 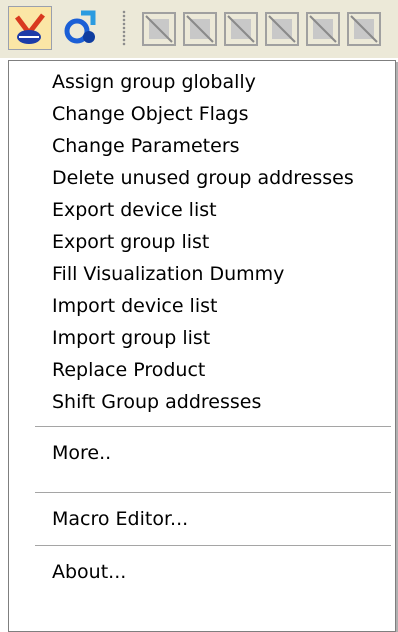 What do you see at coordinates (202, 453) in the screenshot?
I see `menu-item-more: More..` at bounding box center [202, 453].